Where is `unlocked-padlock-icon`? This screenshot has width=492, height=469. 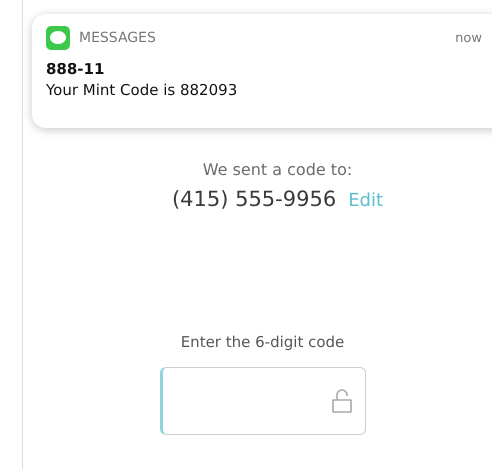
unlocked-padlock-icon is located at coordinates (341, 401).